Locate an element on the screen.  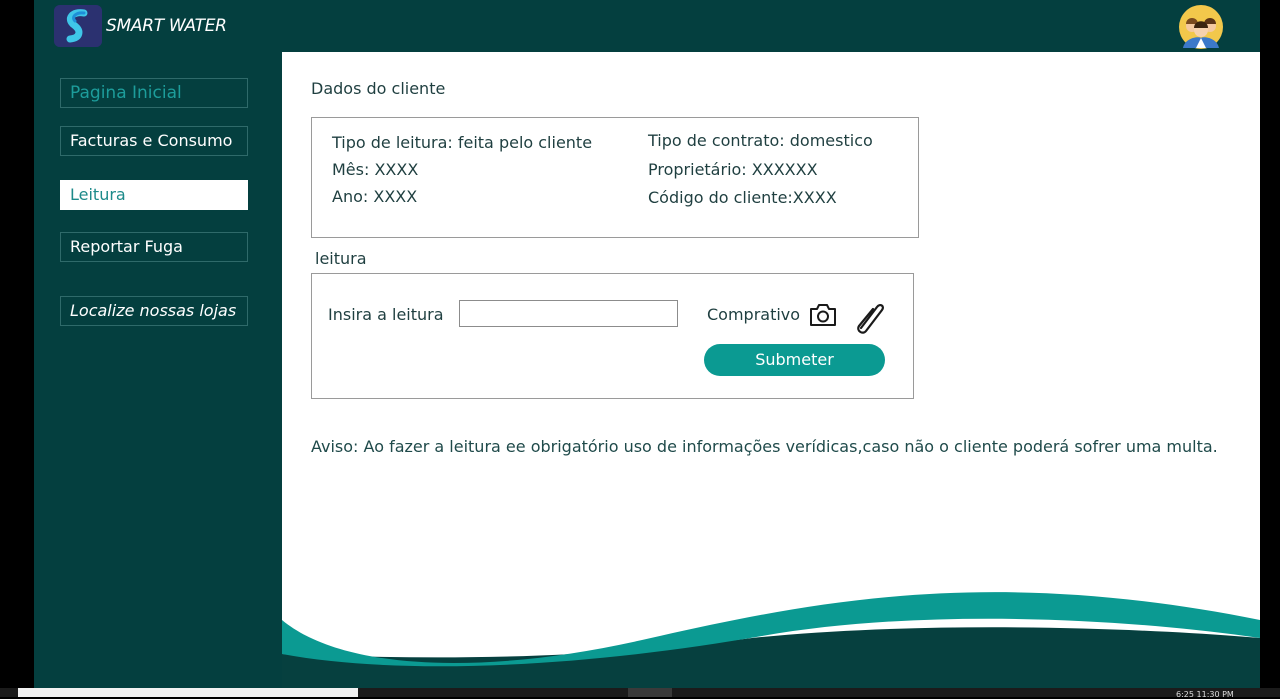
reading-input is located at coordinates (568, 313).